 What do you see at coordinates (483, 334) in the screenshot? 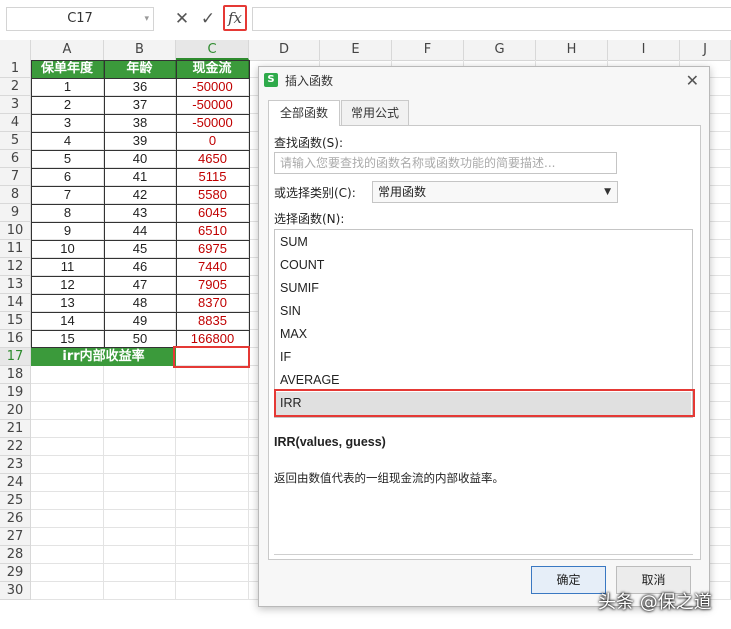
I see `function-item-max: MAX` at bounding box center [483, 334].